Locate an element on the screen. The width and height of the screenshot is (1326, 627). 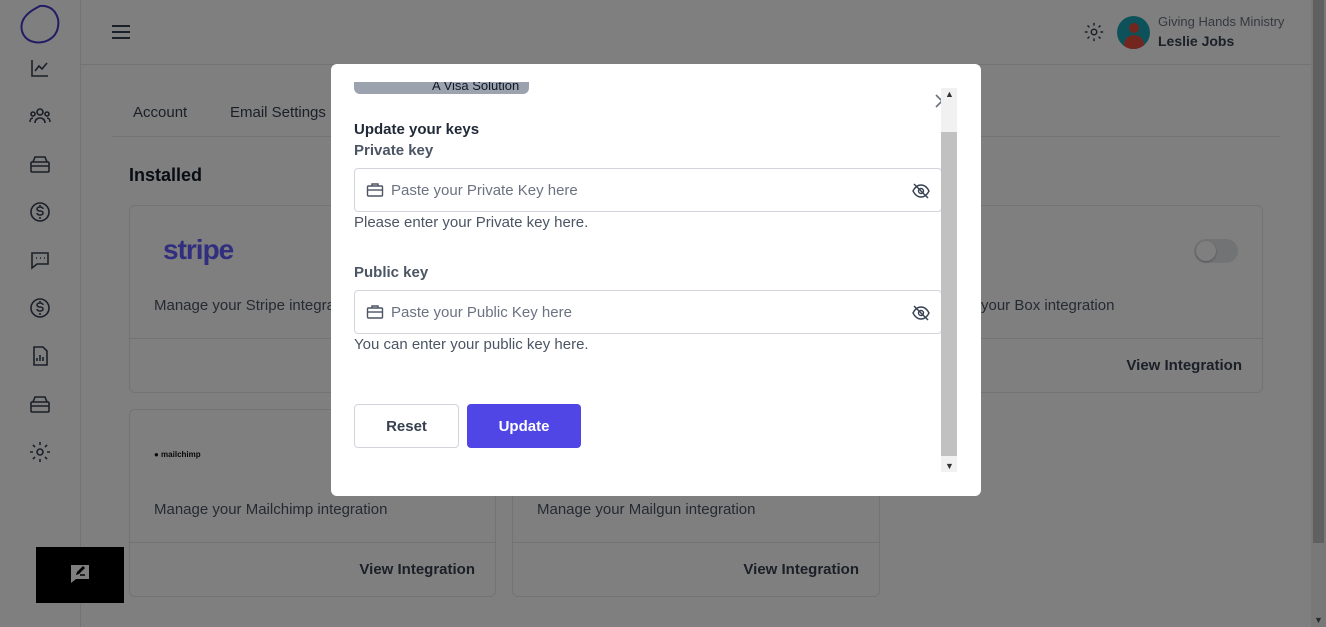
brand-tagline: A Visa Solution is located at coordinates (476, 87).